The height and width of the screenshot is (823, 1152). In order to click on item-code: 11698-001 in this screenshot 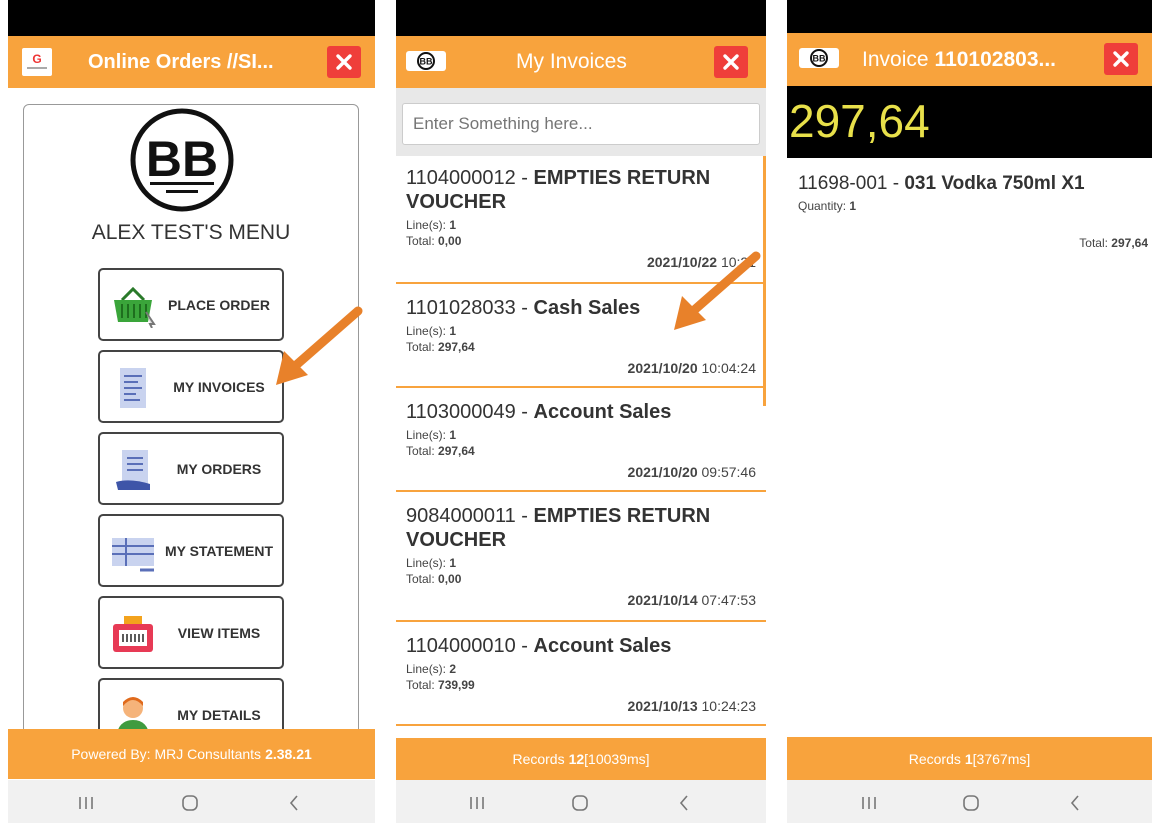, I will do `click(843, 183)`.